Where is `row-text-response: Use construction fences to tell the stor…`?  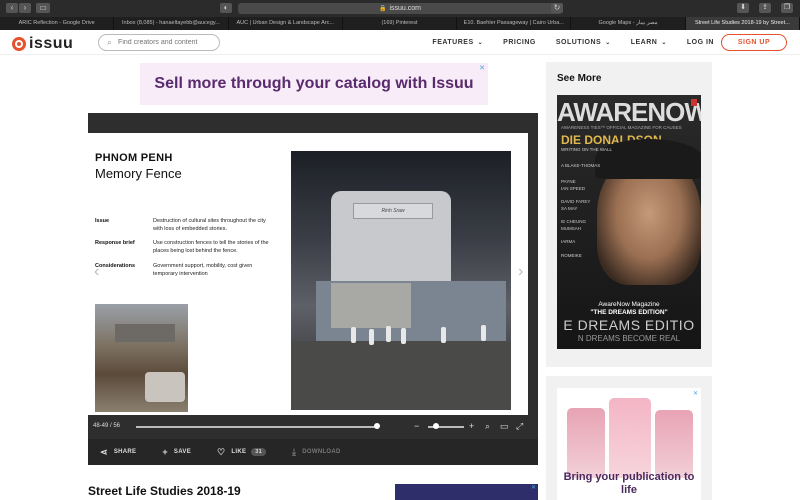
row-text-response: Use construction fences to tell the stor… is located at coordinates (211, 247).